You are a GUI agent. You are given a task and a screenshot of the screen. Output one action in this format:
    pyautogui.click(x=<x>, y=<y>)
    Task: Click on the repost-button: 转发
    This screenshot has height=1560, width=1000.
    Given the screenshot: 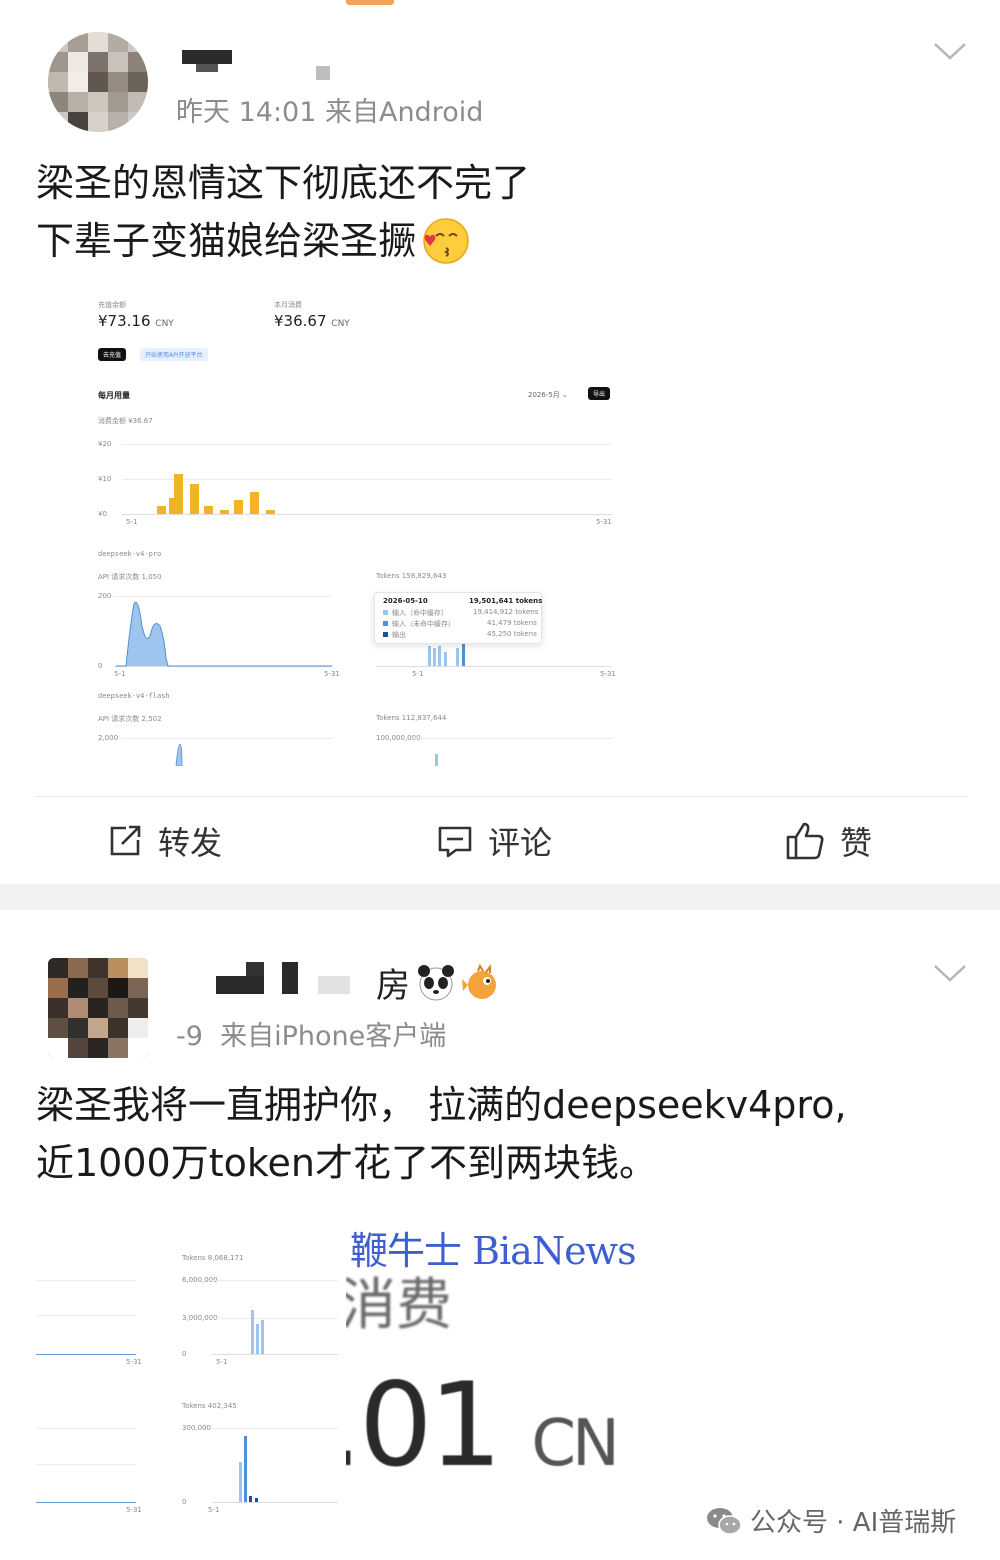 What is the action you would take?
    pyautogui.click(x=164, y=841)
    